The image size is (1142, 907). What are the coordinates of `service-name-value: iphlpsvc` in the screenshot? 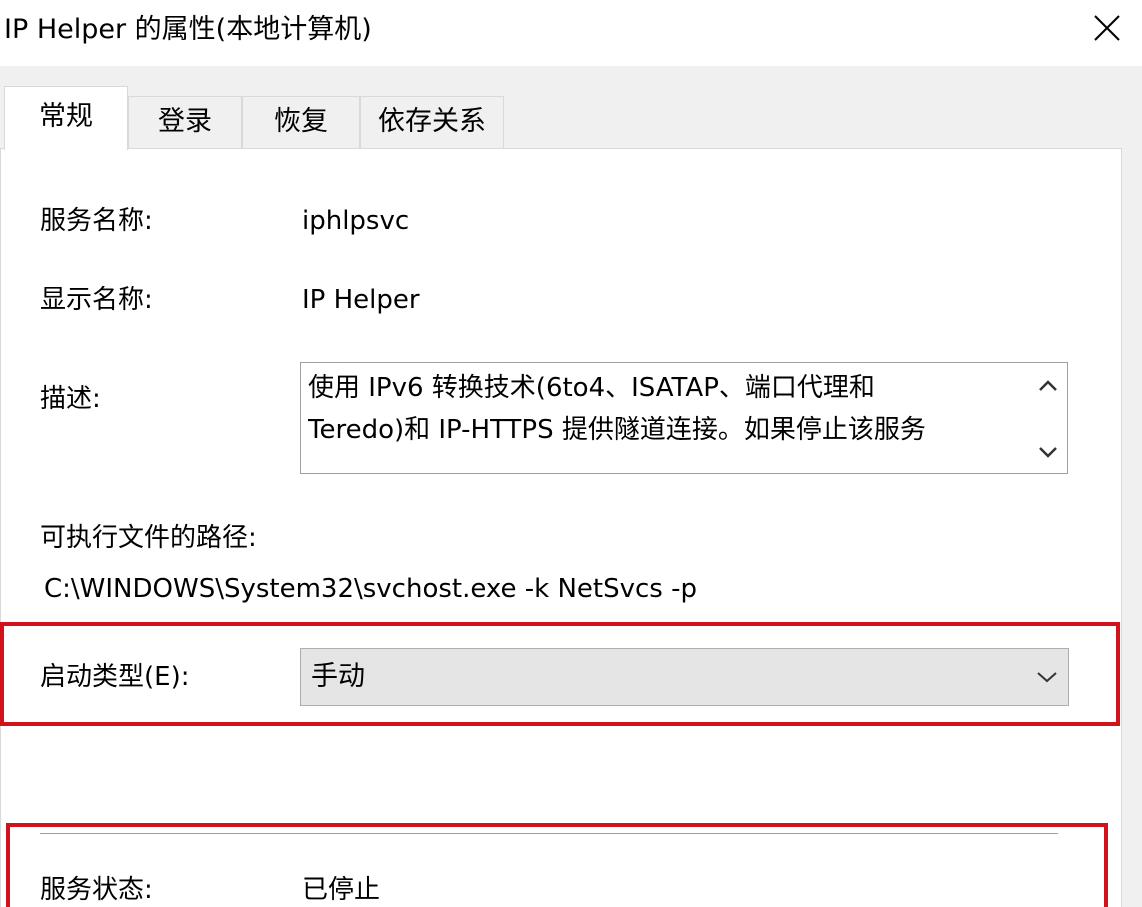 It's located at (356, 221).